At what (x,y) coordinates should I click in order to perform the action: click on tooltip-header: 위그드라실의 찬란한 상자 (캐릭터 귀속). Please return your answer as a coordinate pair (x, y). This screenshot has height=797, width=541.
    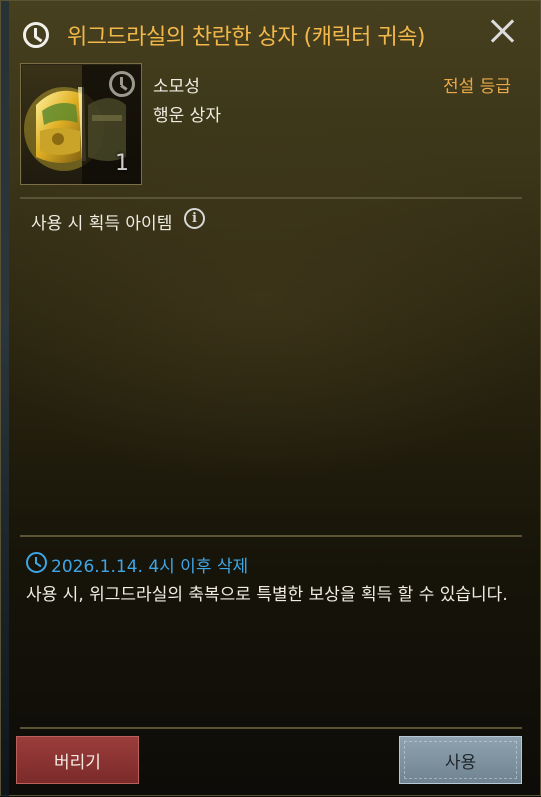
    Looking at the image, I should click on (271, 32).